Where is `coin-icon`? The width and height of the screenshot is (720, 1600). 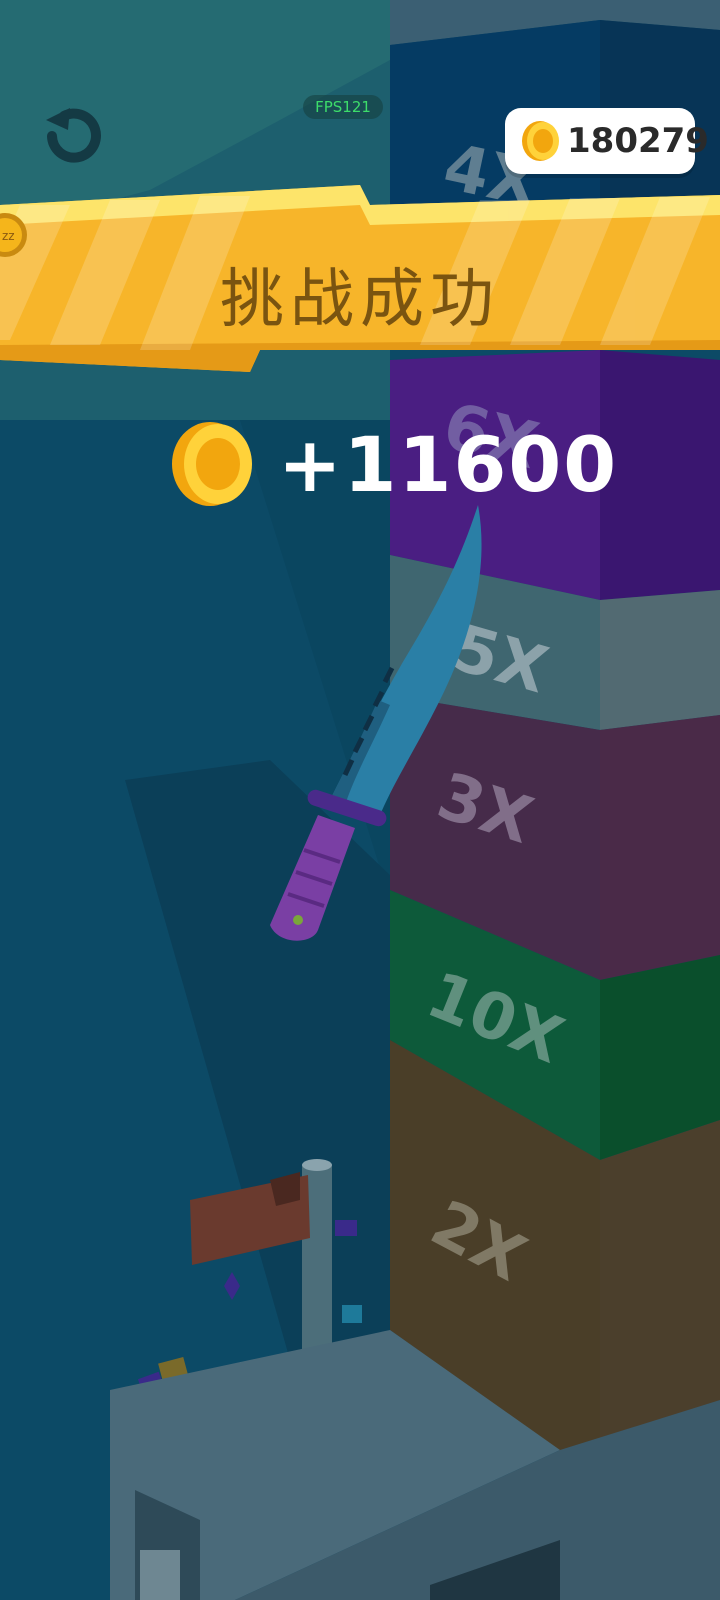
coin-icon is located at coordinates (540, 141).